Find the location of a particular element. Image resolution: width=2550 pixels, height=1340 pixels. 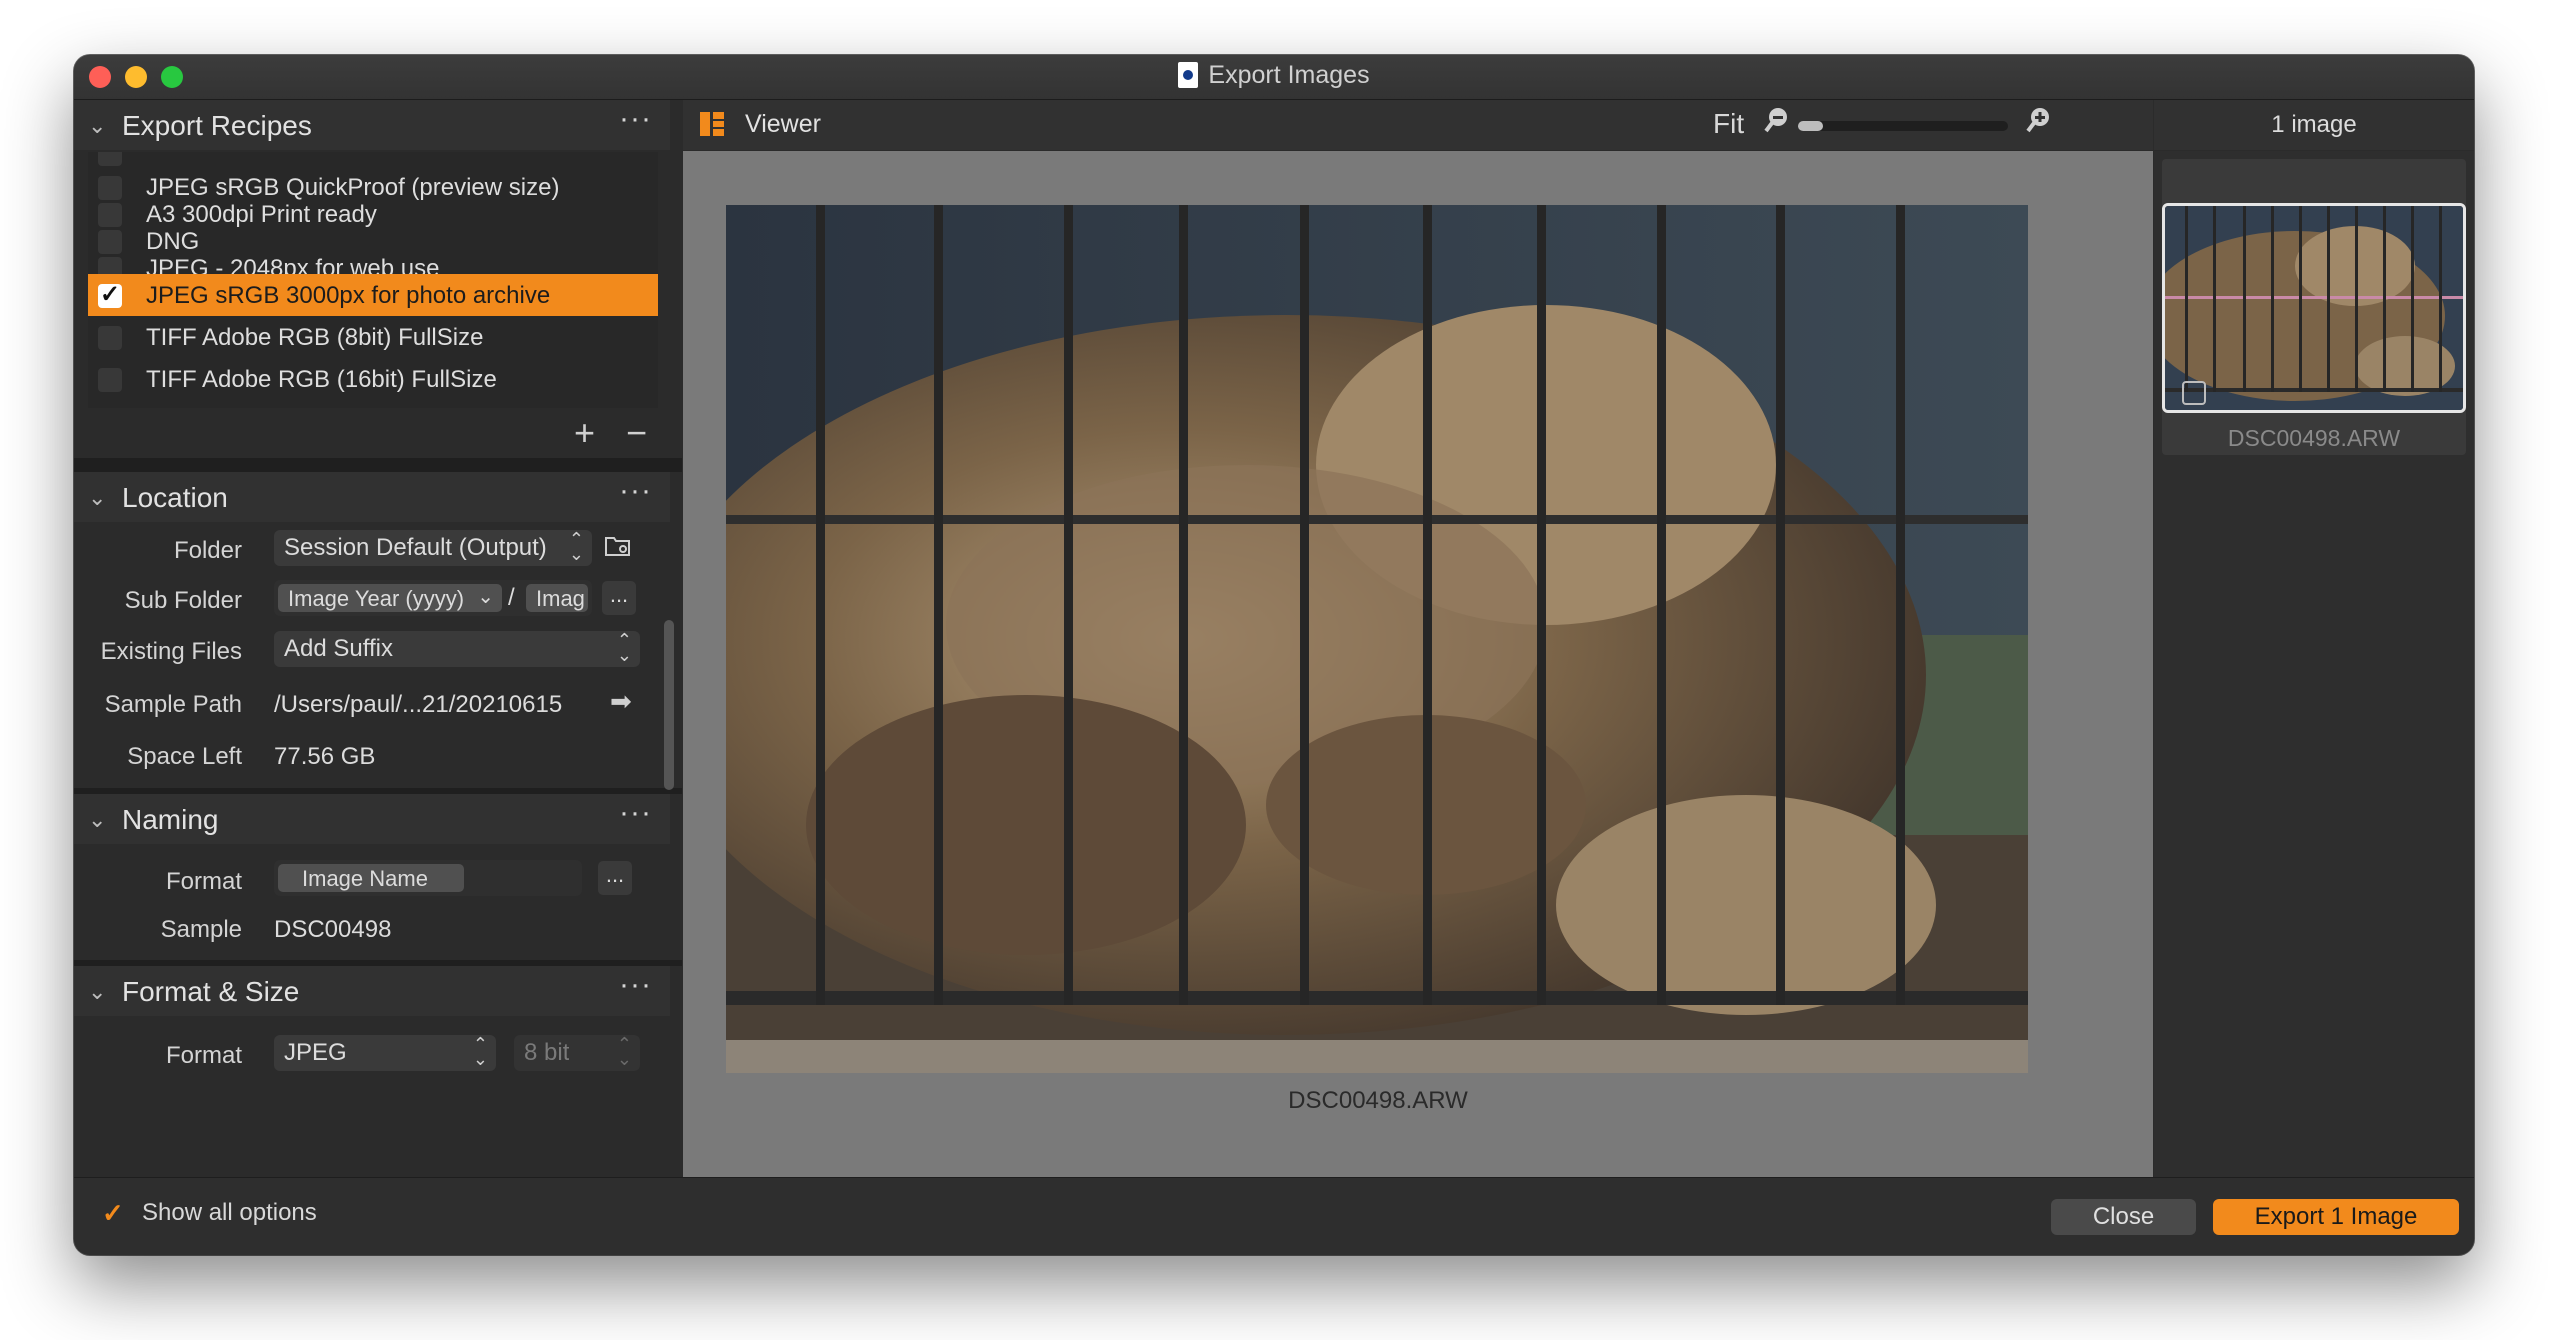

remove-recipe-button: − is located at coordinates (636, 433).